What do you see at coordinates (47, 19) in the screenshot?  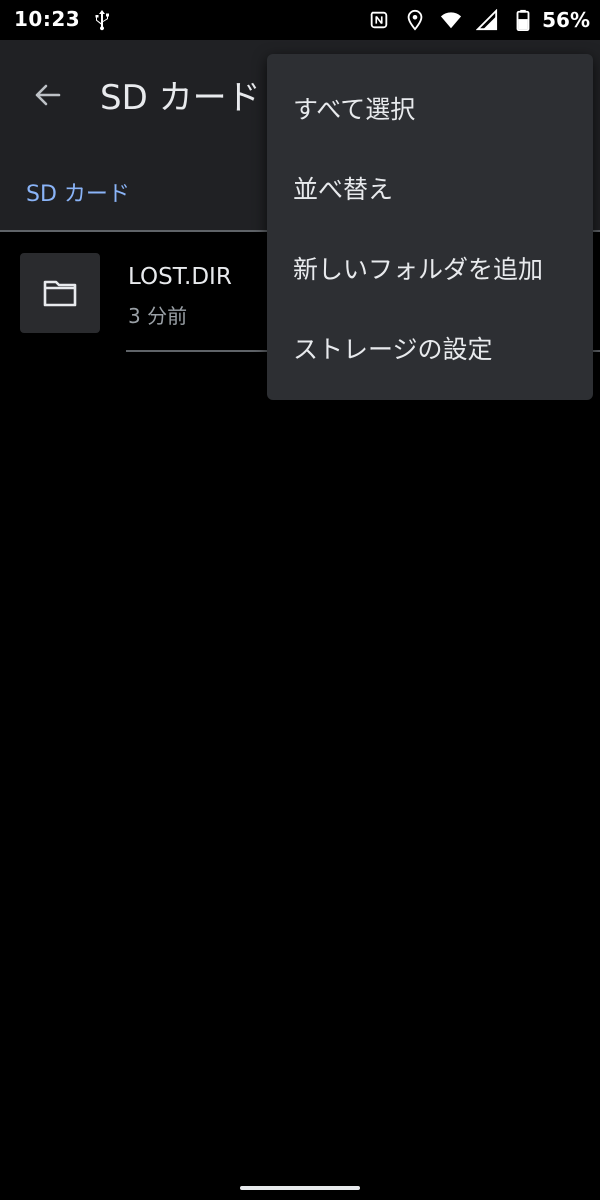 I see `status-time: 10:23` at bounding box center [47, 19].